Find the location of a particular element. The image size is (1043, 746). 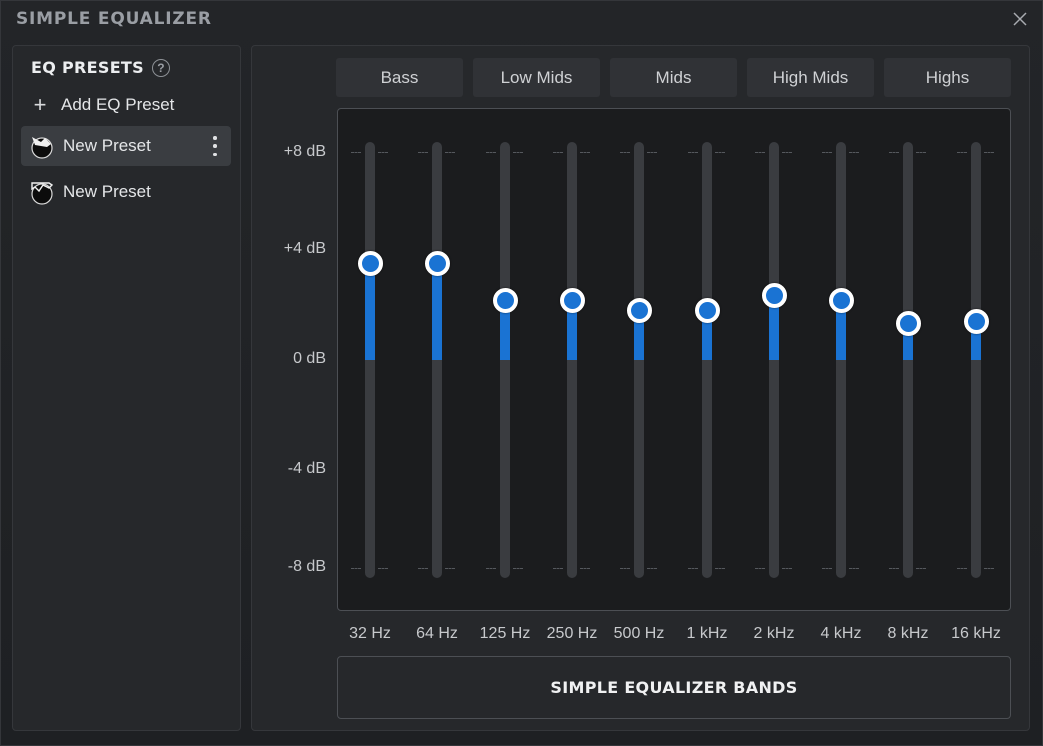

close-icon is located at coordinates (1020, 19).